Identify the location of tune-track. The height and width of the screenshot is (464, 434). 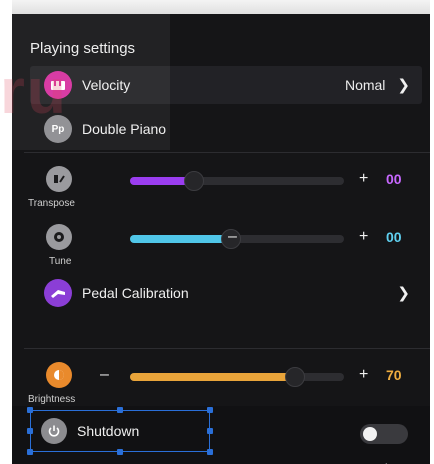
(237, 239).